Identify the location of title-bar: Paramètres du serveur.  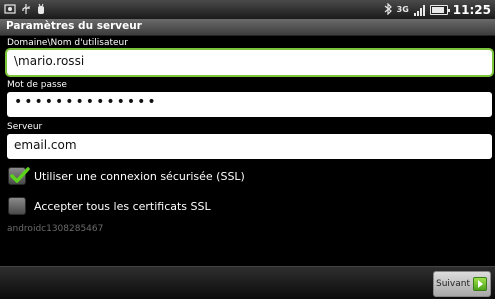
(247, 27).